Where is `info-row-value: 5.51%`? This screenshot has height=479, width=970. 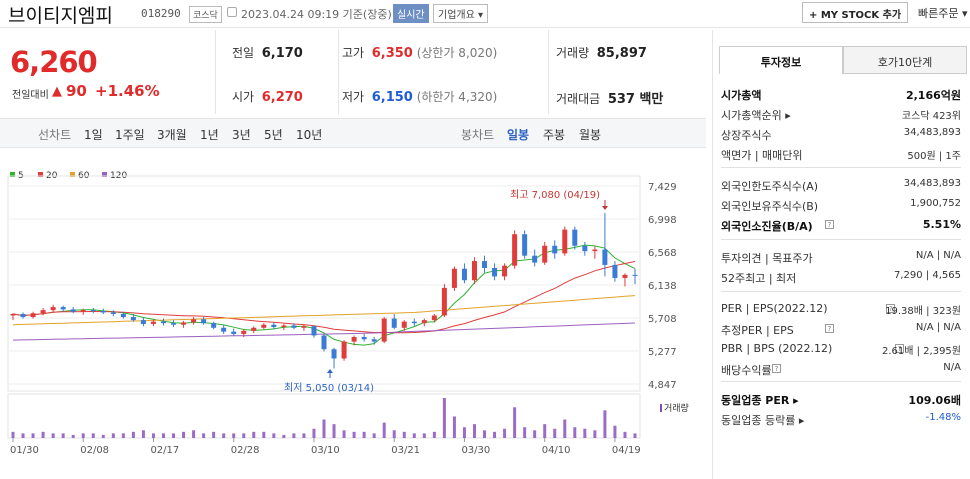 info-row-value: 5.51% is located at coordinates (941, 224).